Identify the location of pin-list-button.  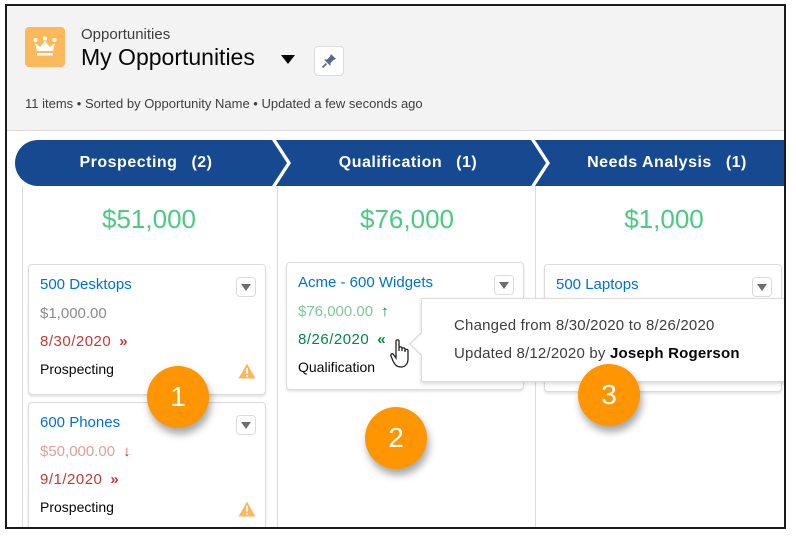
(329, 61).